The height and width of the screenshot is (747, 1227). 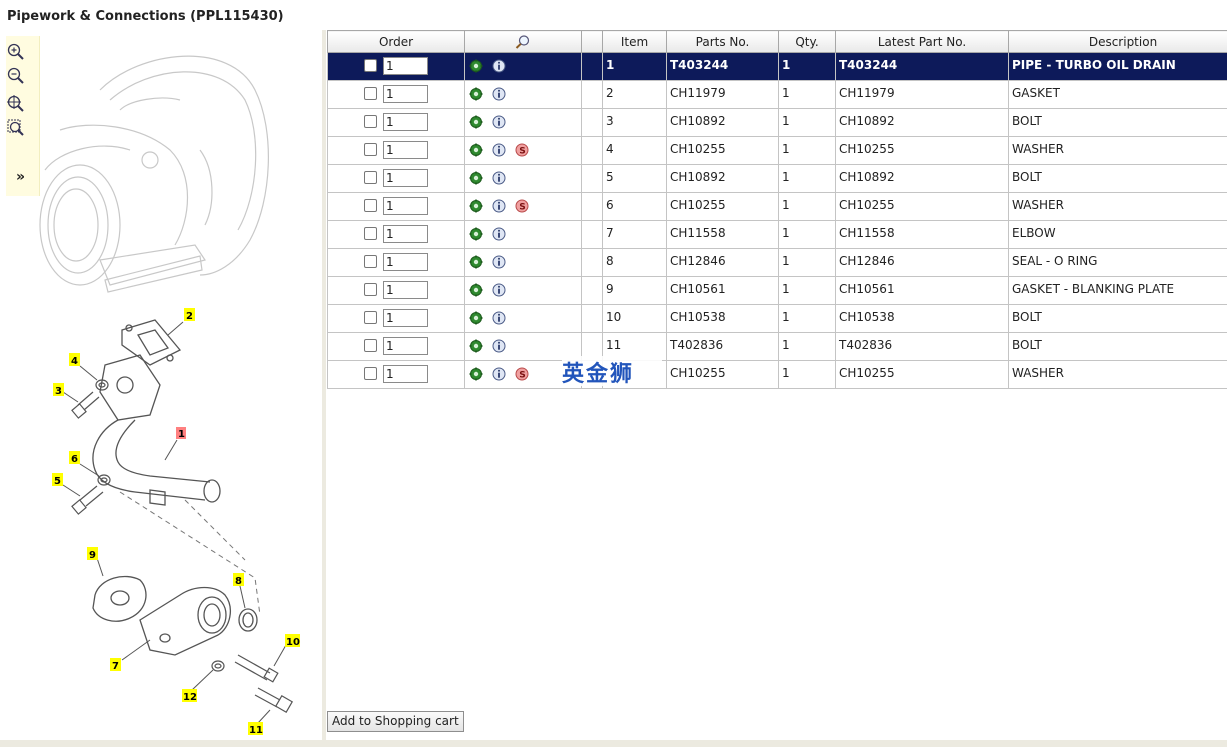 I want to click on zoom-in-icon, so click(x=16, y=52).